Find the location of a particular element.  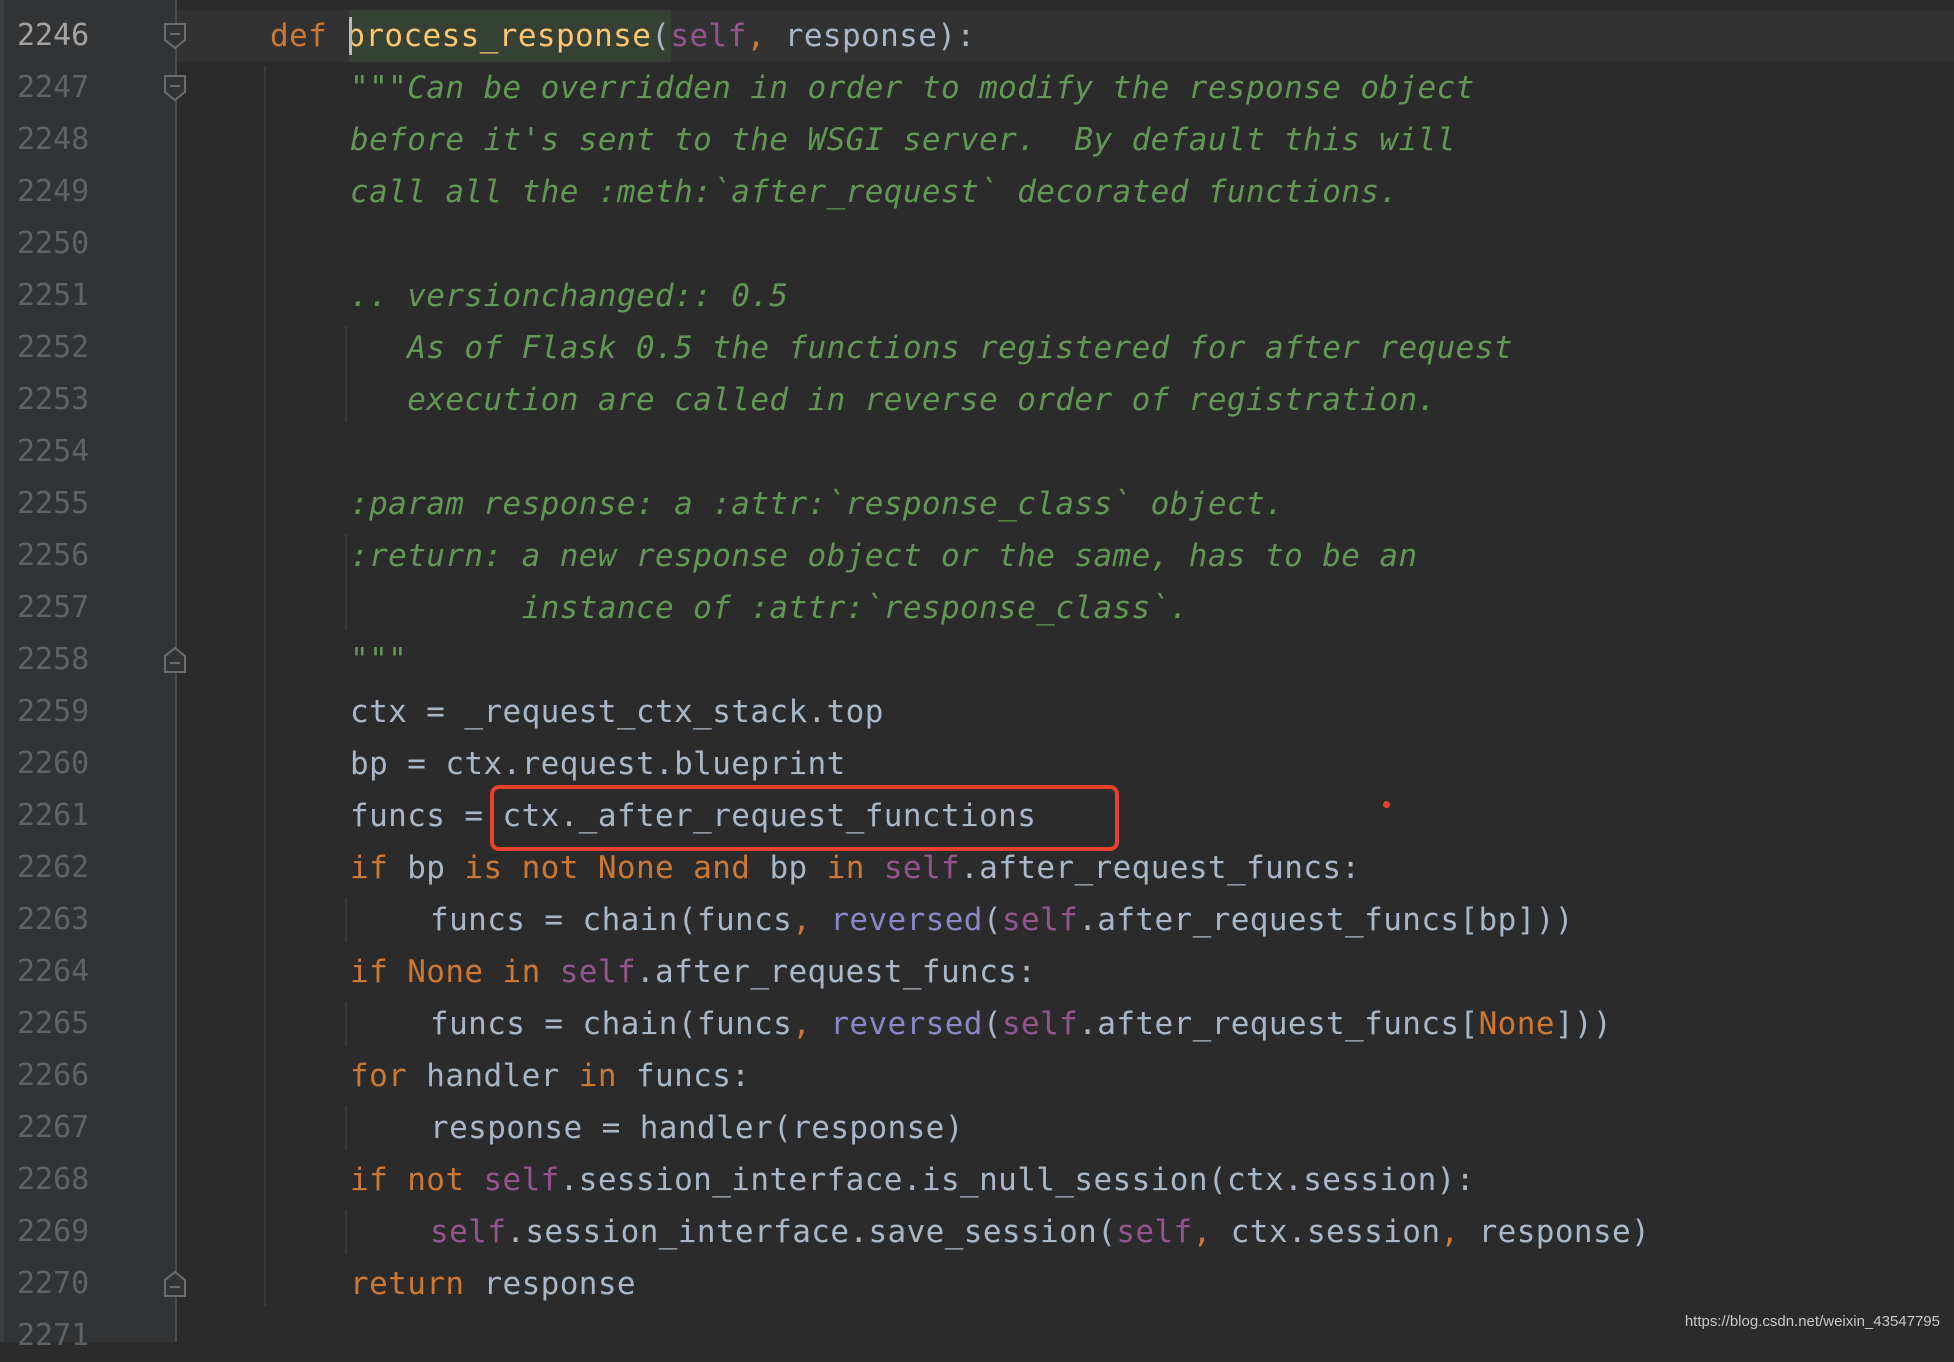

line-number: 2246 is located at coordinates (57, 36).